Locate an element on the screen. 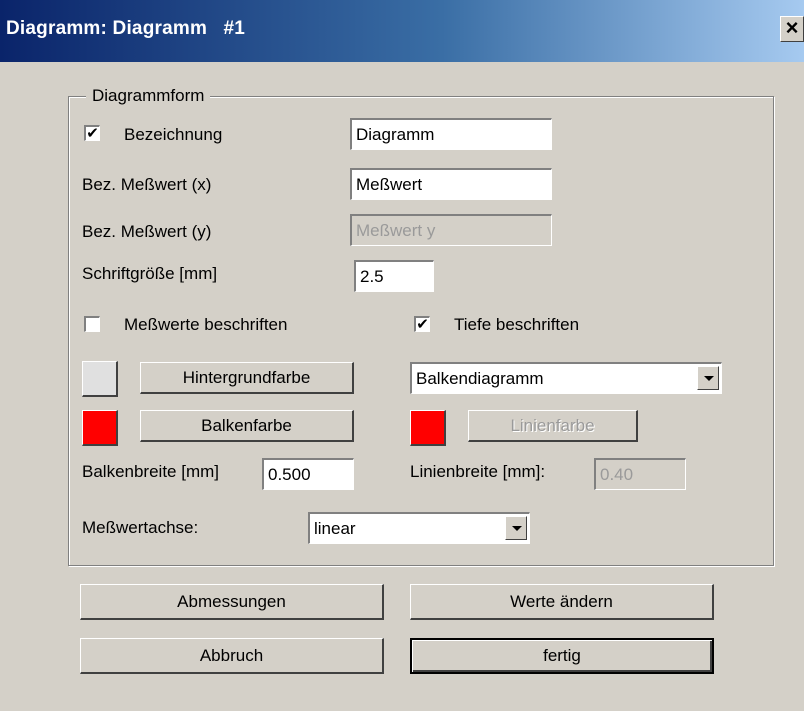 This screenshot has width=804, height=711. bezeichnung-checkbox: ✔ is located at coordinates (92, 133).